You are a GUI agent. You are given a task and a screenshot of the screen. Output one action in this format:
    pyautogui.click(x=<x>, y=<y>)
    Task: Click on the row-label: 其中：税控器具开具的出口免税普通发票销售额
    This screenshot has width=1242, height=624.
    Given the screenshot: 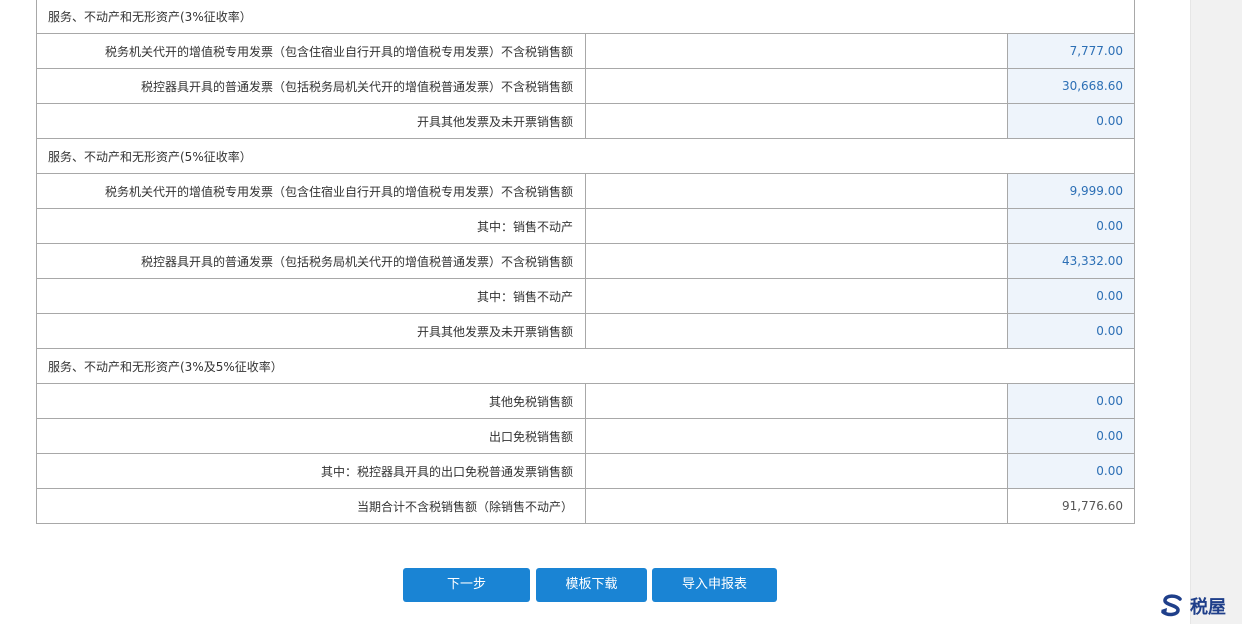 What is the action you would take?
    pyautogui.click(x=311, y=471)
    